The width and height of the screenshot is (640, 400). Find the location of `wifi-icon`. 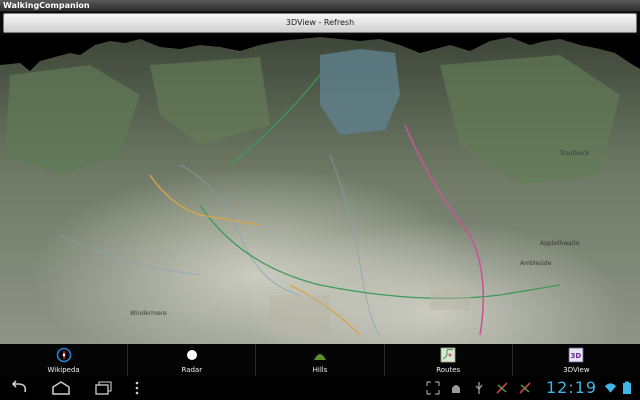

wifi-icon is located at coordinates (610, 388).